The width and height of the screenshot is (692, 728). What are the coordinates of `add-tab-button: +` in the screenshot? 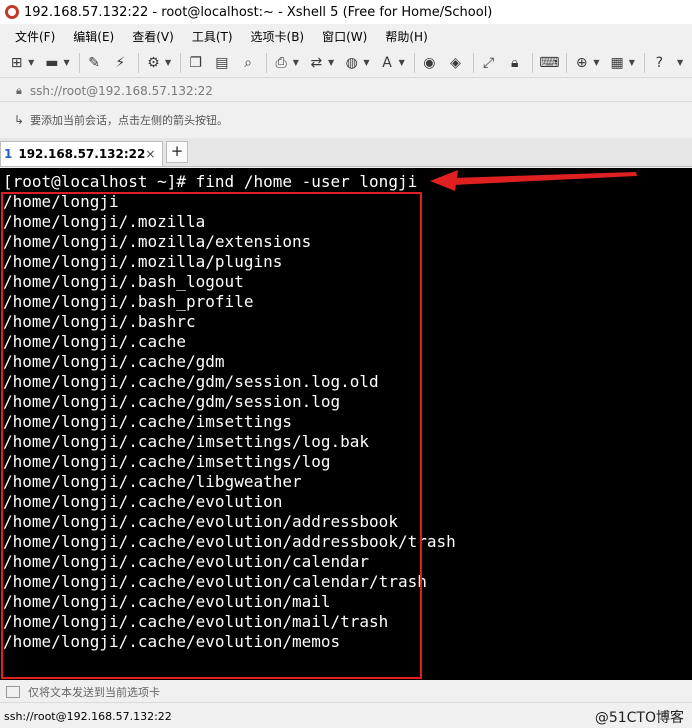 It's located at (177, 152).